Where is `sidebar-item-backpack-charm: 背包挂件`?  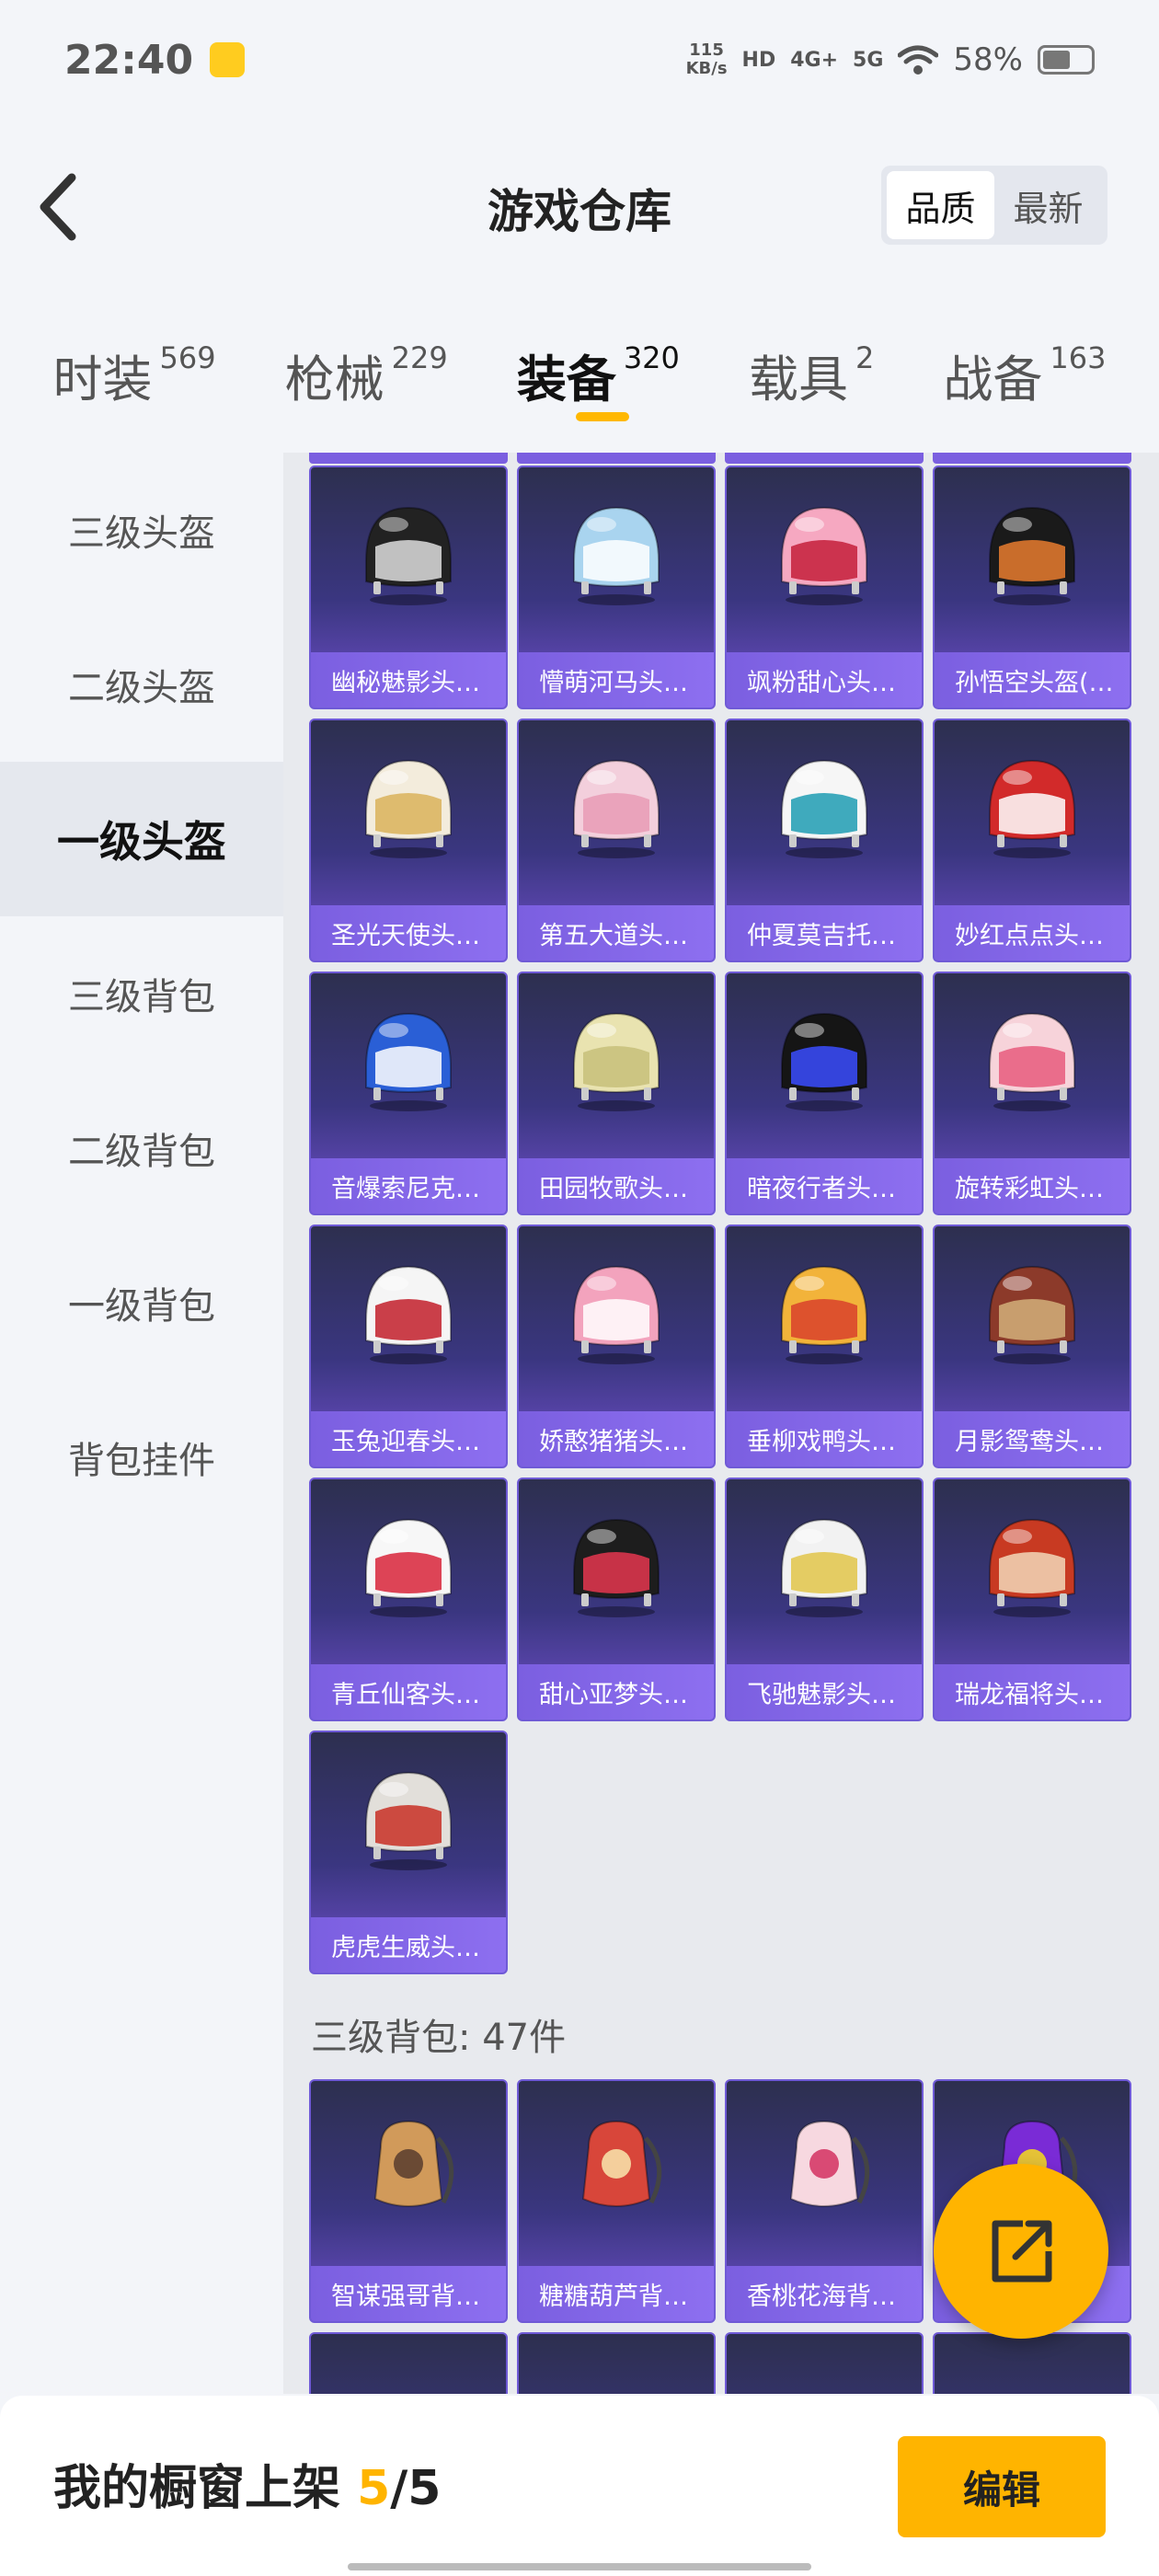 sidebar-item-backpack-charm: 背包挂件 is located at coordinates (141, 1457).